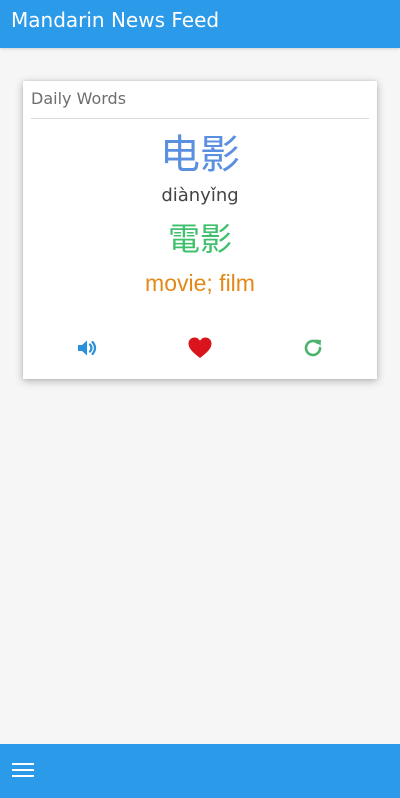  I want to click on bottom-bar, so click(200, 771).